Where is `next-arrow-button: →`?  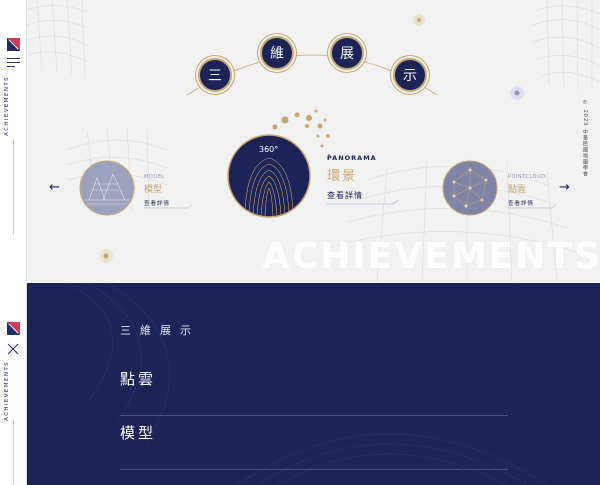 next-arrow-button: → is located at coordinates (564, 187).